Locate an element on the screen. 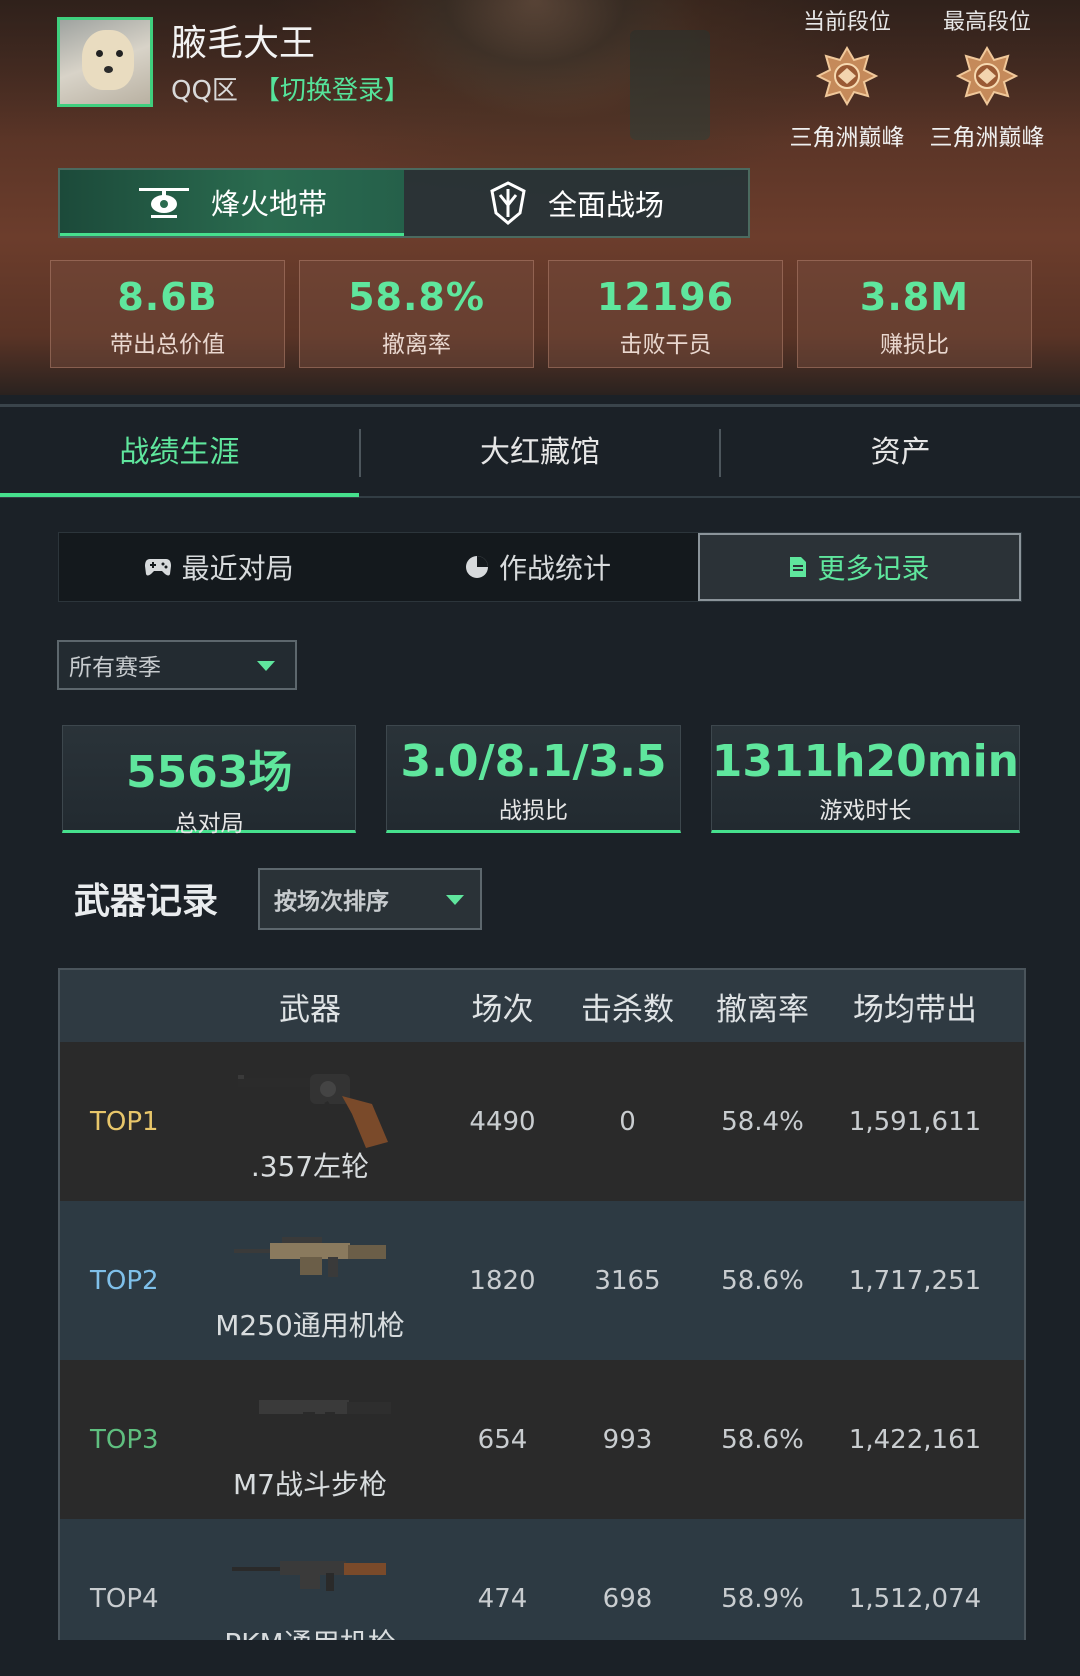 This screenshot has height=1676, width=1080. row-rank: TOP1 is located at coordinates (124, 1121).